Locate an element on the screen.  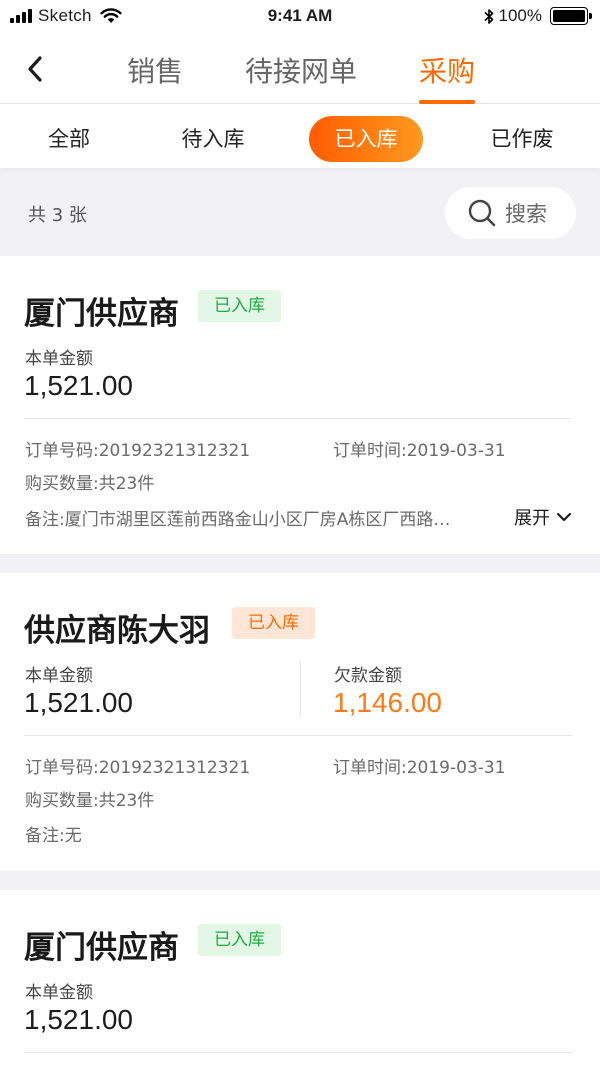
amount-divider is located at coordinates (300, 689).